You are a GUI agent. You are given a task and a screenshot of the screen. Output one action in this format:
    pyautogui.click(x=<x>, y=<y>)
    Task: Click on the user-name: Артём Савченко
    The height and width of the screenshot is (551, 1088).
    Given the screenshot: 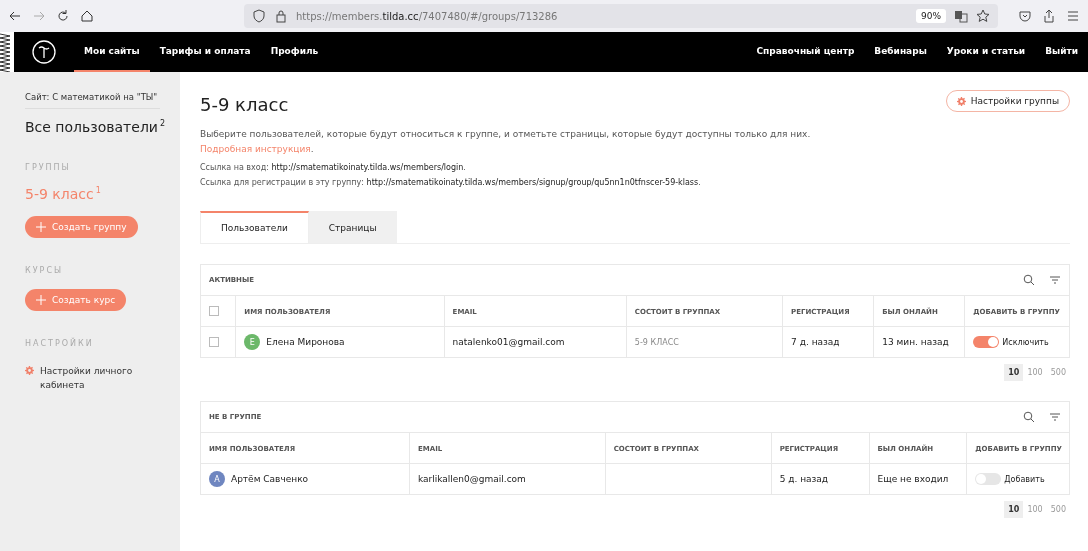 What is the action you would take?
    pyautogui.click(x=270, y=479)
    